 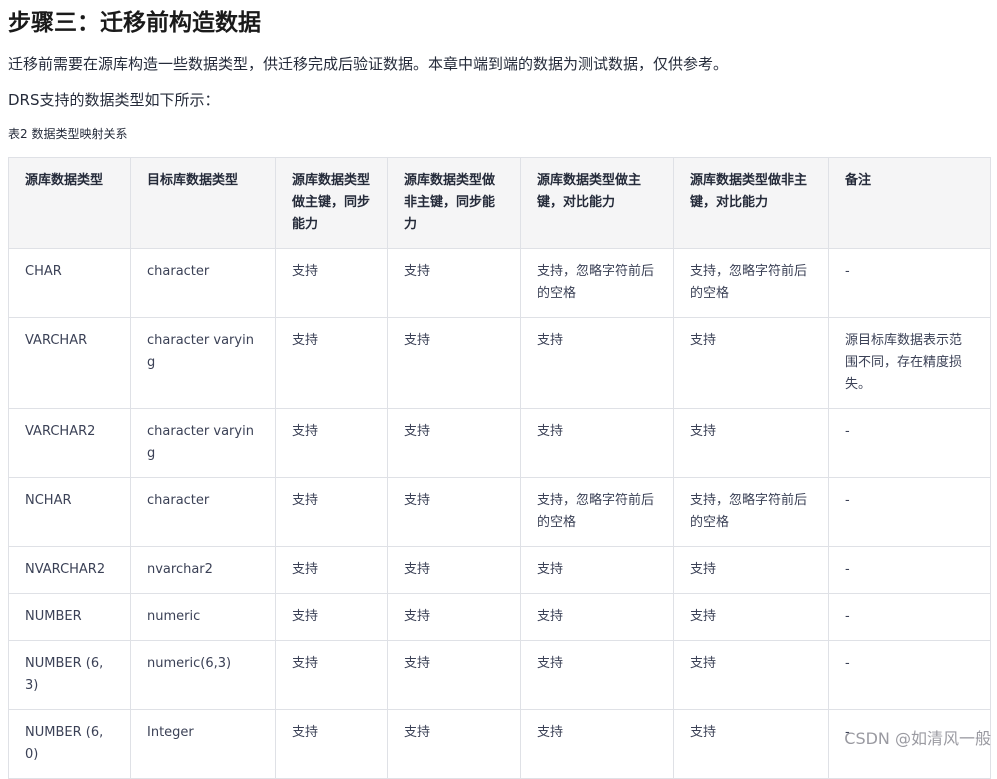 What do you see at coordinates (203, 744) in the screenshot?
I see `cell-target-type: Integer` at bounding box center [203, 744].